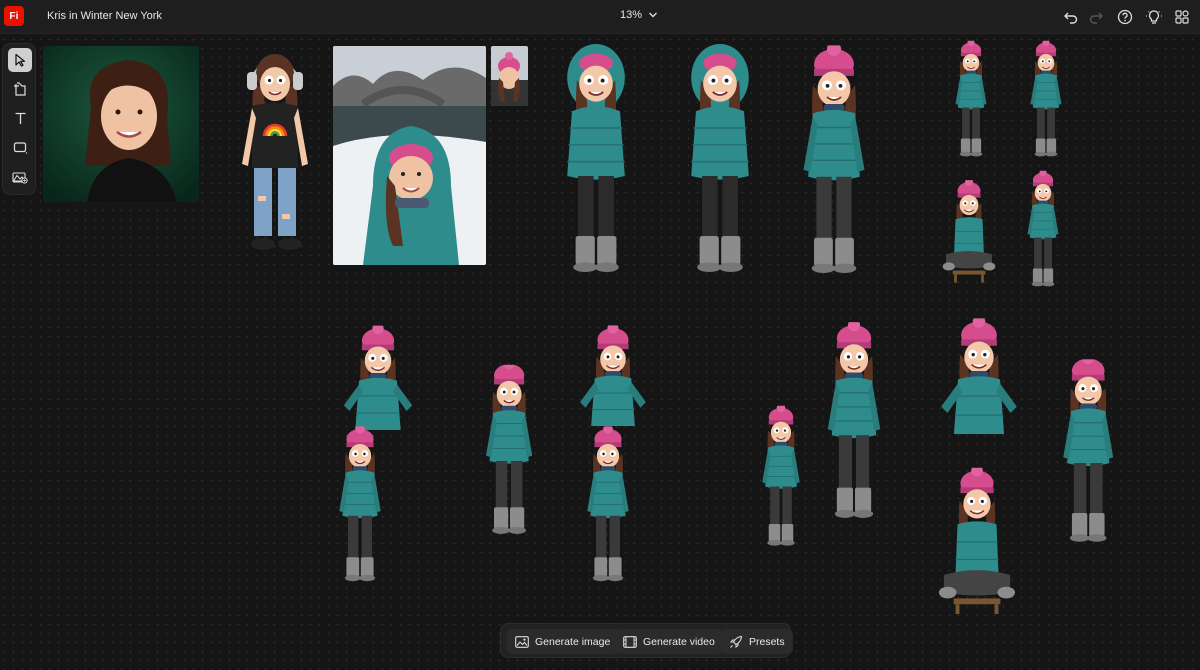  I want to click on select-tool, so click(20, 60).